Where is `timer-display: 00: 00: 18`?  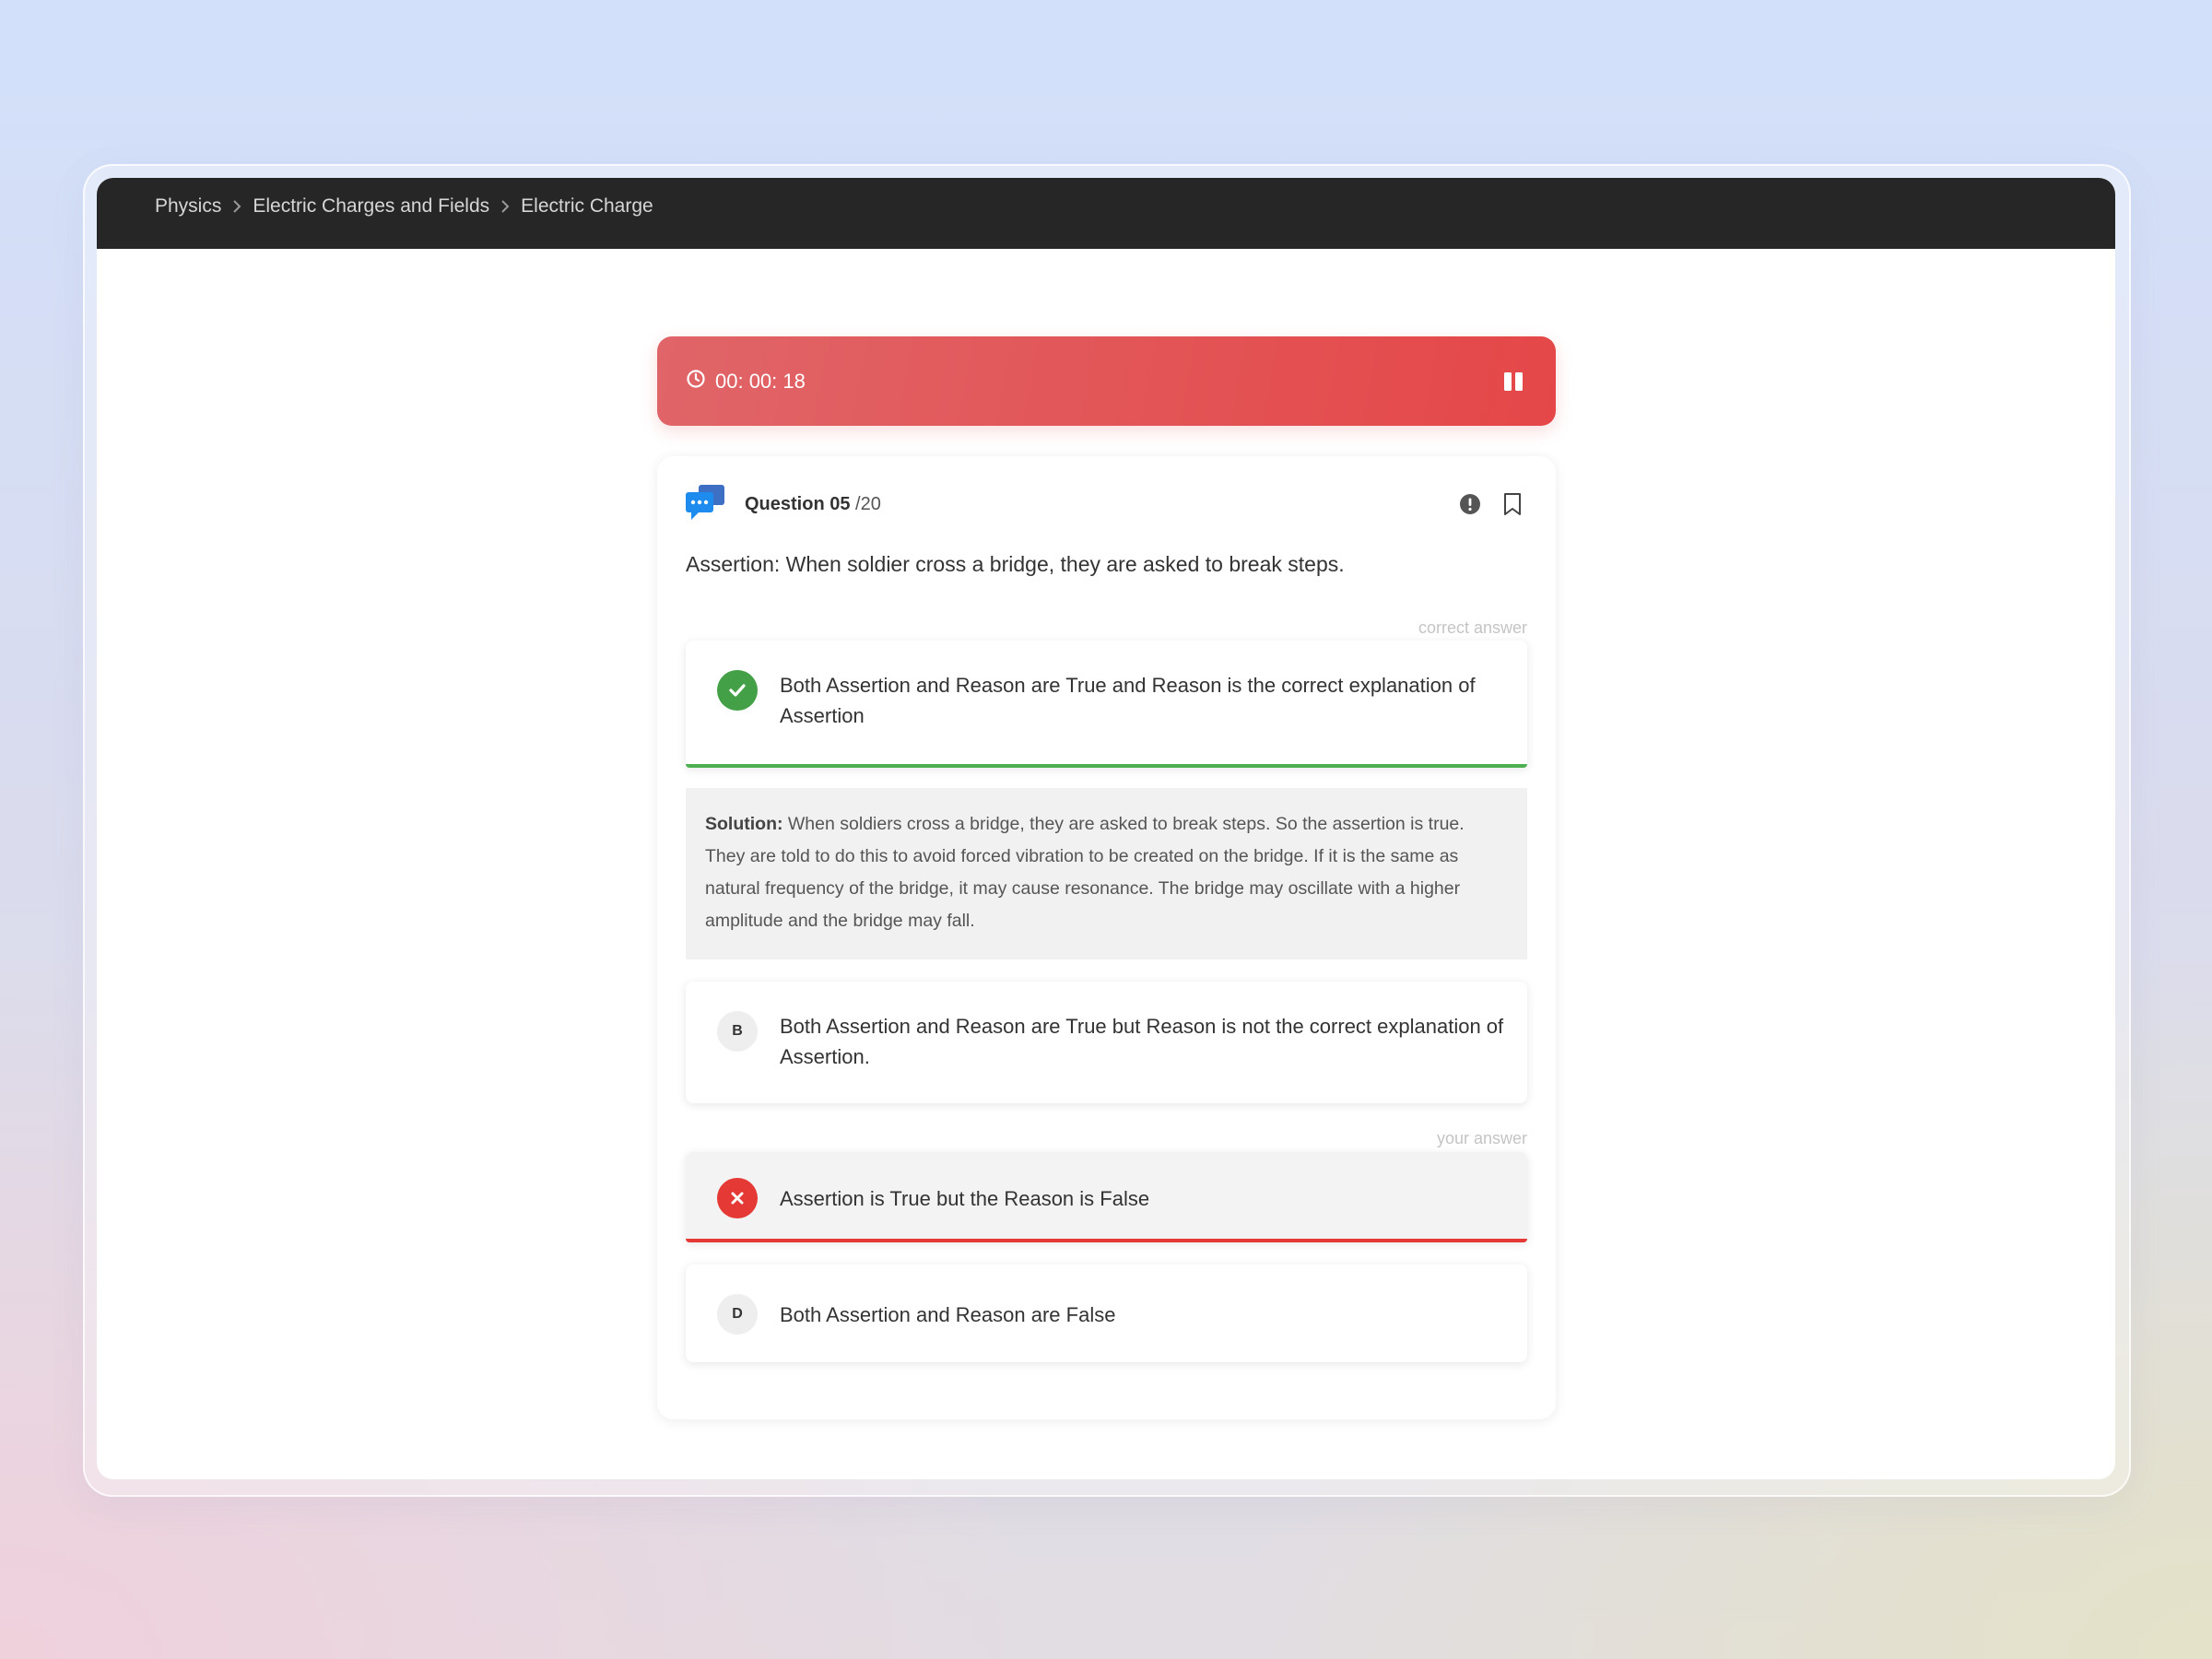
timer-display: 00: 00: 18 is located at coordinates (746, 381).